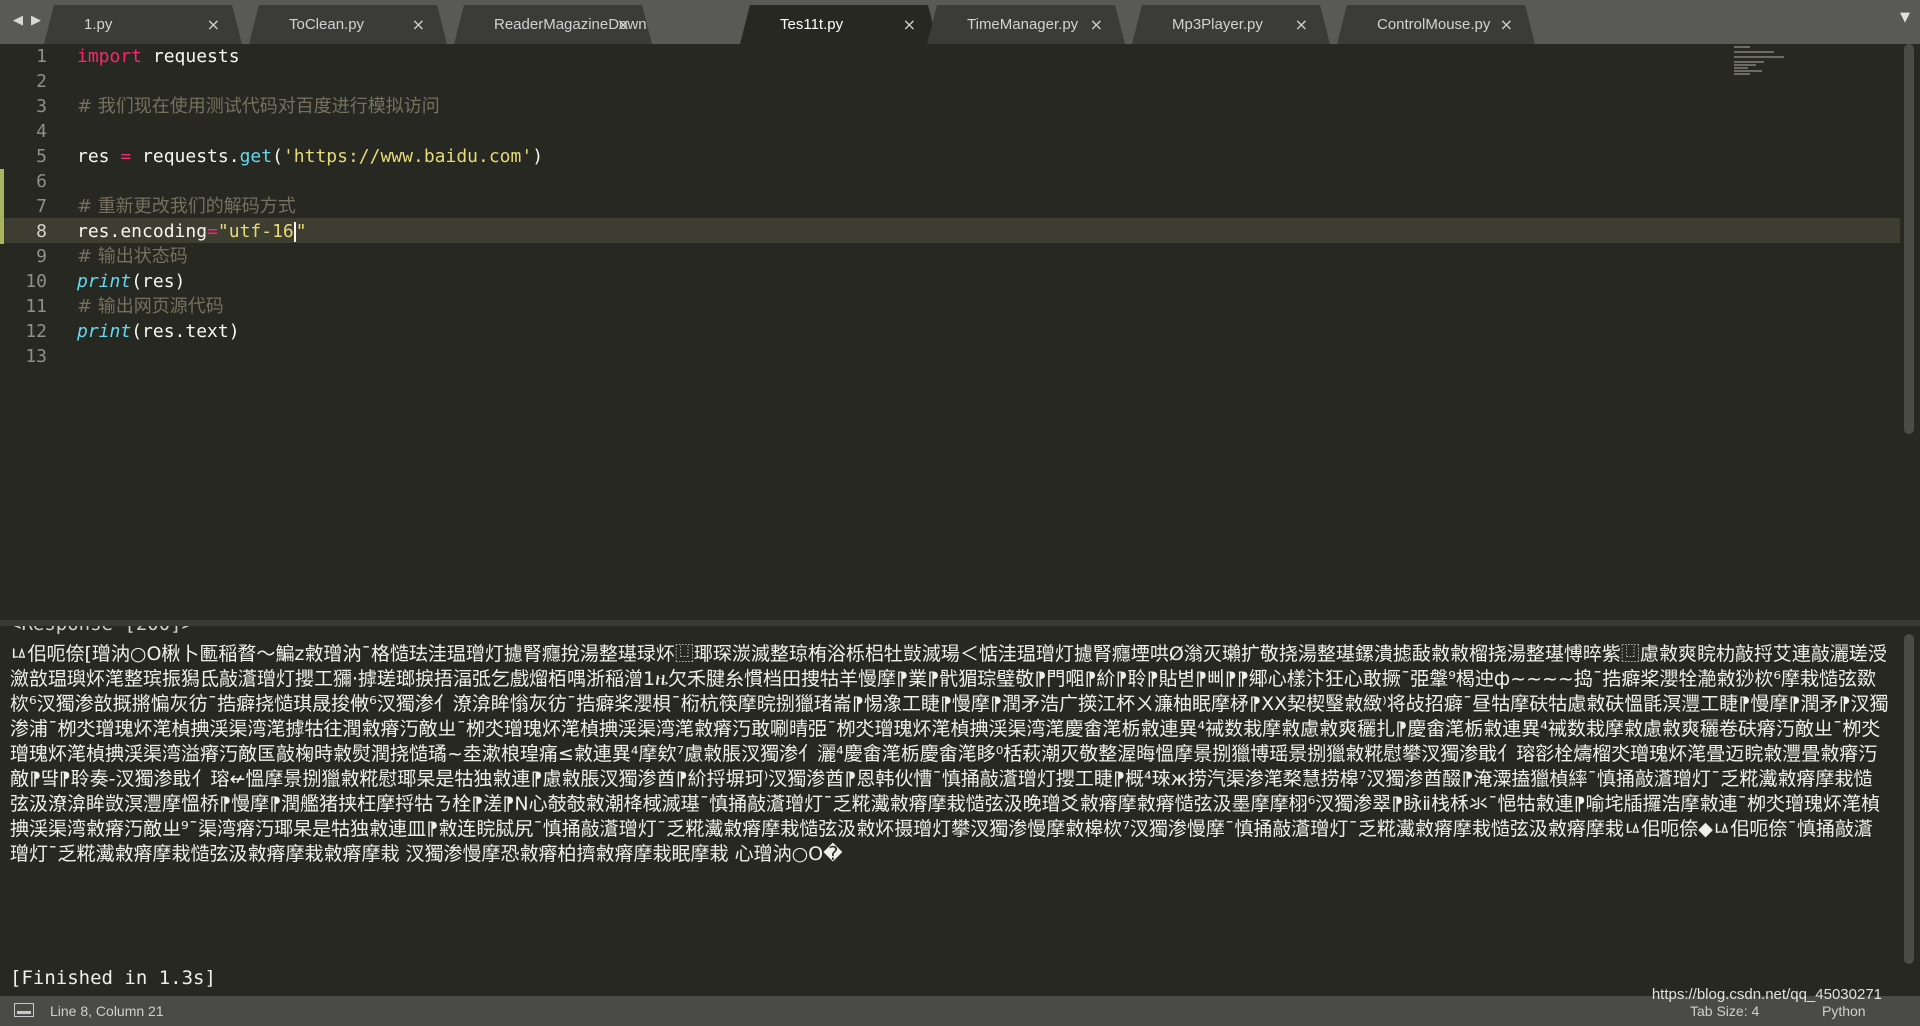 The height and width of the screenshot is (1026, 1920). Describe the element at coordinates (41, 231) in the screenshot. I see `line-number-current: 8` at that location.